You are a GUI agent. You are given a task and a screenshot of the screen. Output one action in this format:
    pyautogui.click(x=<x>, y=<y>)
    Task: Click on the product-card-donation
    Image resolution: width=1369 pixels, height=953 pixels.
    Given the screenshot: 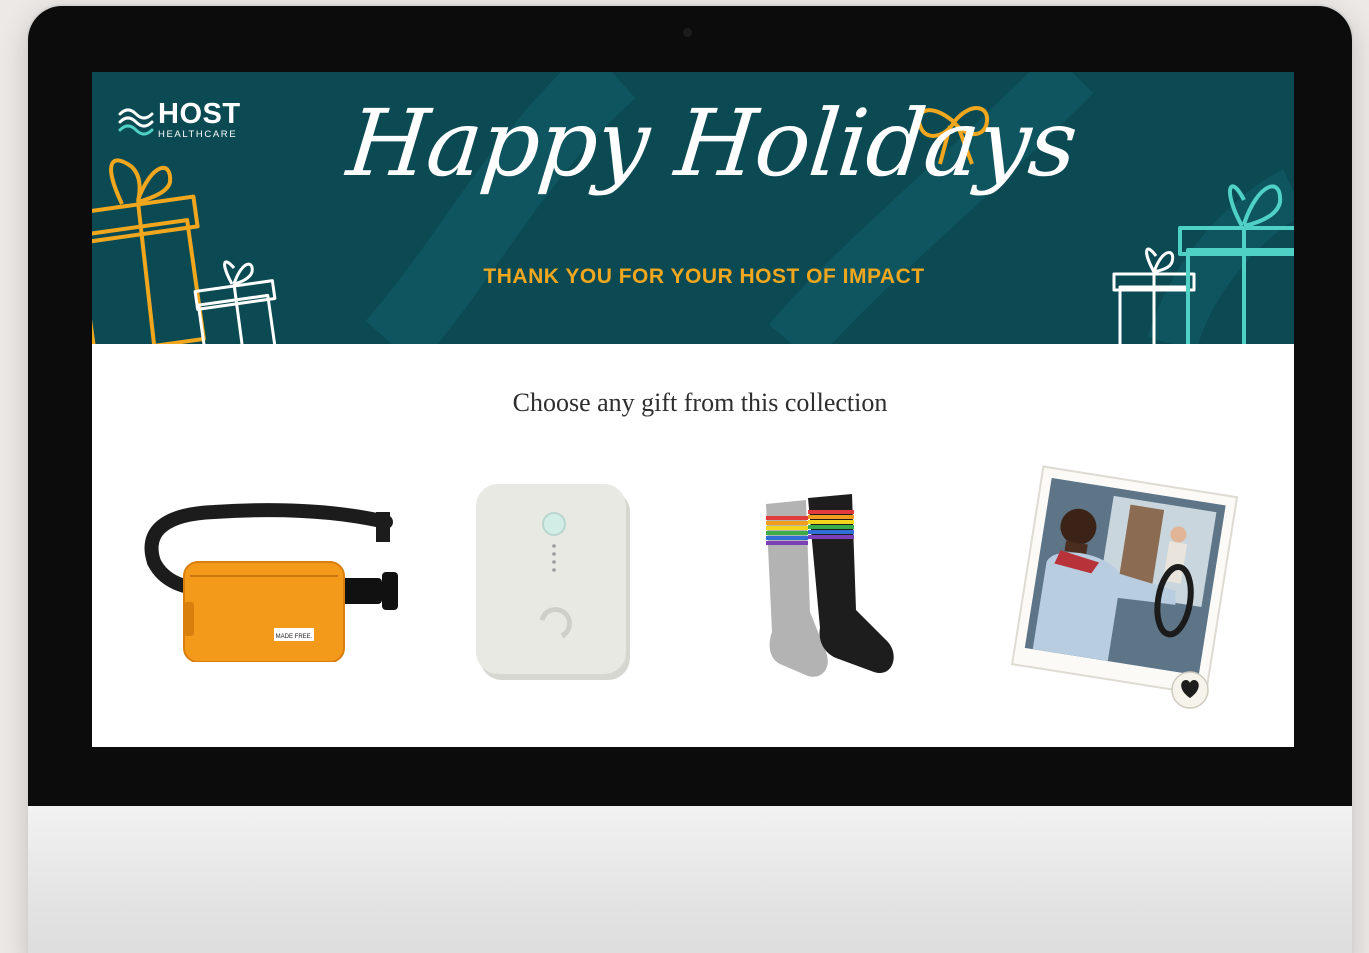 What is the action you would take?
    pyautogui.click(x=1120, y=589)
    